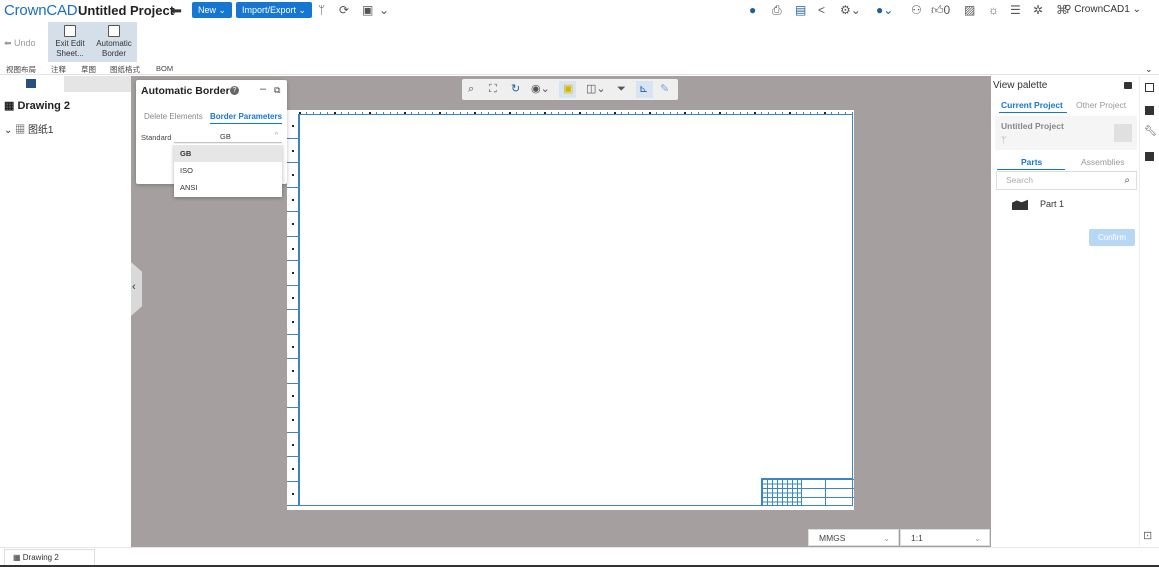 The height and width of the screenshot is (567, 1159). What do you see at coordinates (228, 187) in the screenshot?
I see `option-ansi: ANSI` at bounding box center [228, 187].